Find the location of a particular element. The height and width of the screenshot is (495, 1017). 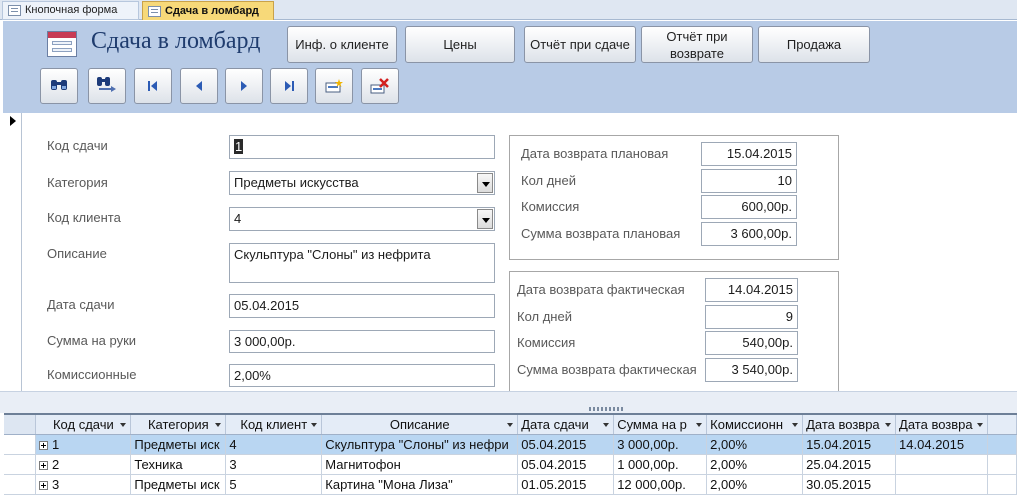

previous-record-icon is located at coordinates (199, 86).